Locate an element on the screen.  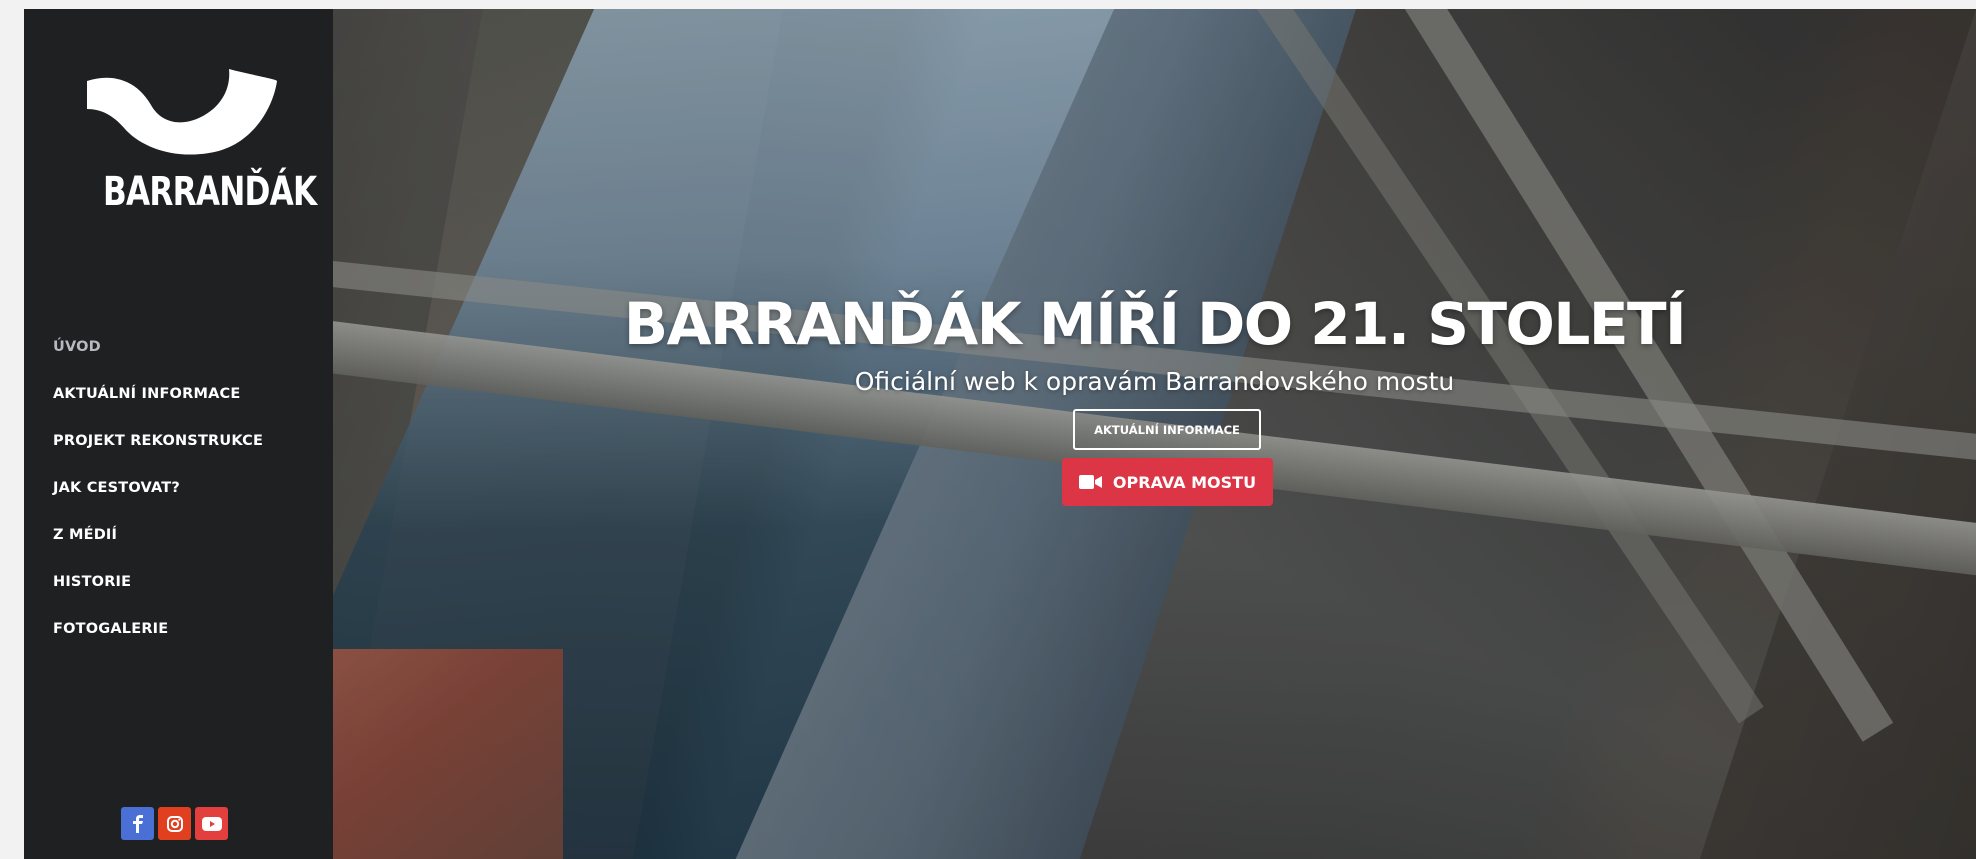
youtube-icon is located at coordinates (211, 823).